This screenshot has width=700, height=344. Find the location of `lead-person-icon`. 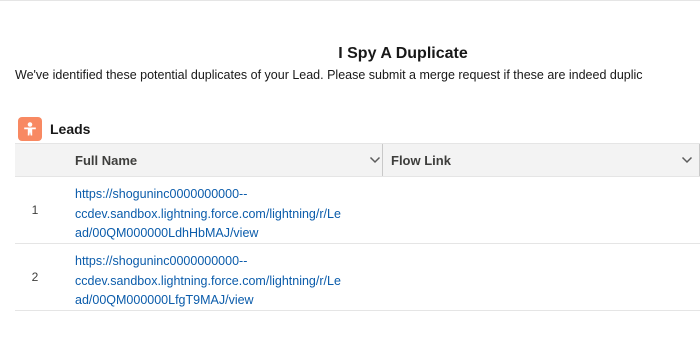

lead-person-icon is located at coordinates (30, 129).